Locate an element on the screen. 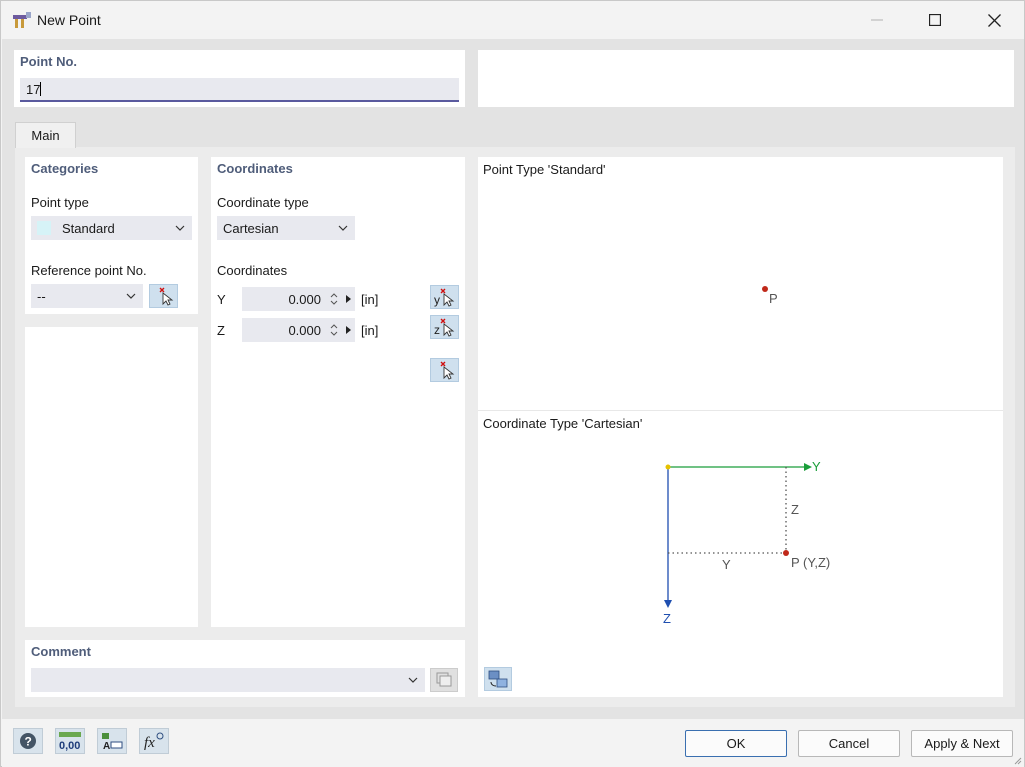 The height and width of the screenshot is (767, 1025). y-axis-caption: Y is located at coordinates (816, 466).